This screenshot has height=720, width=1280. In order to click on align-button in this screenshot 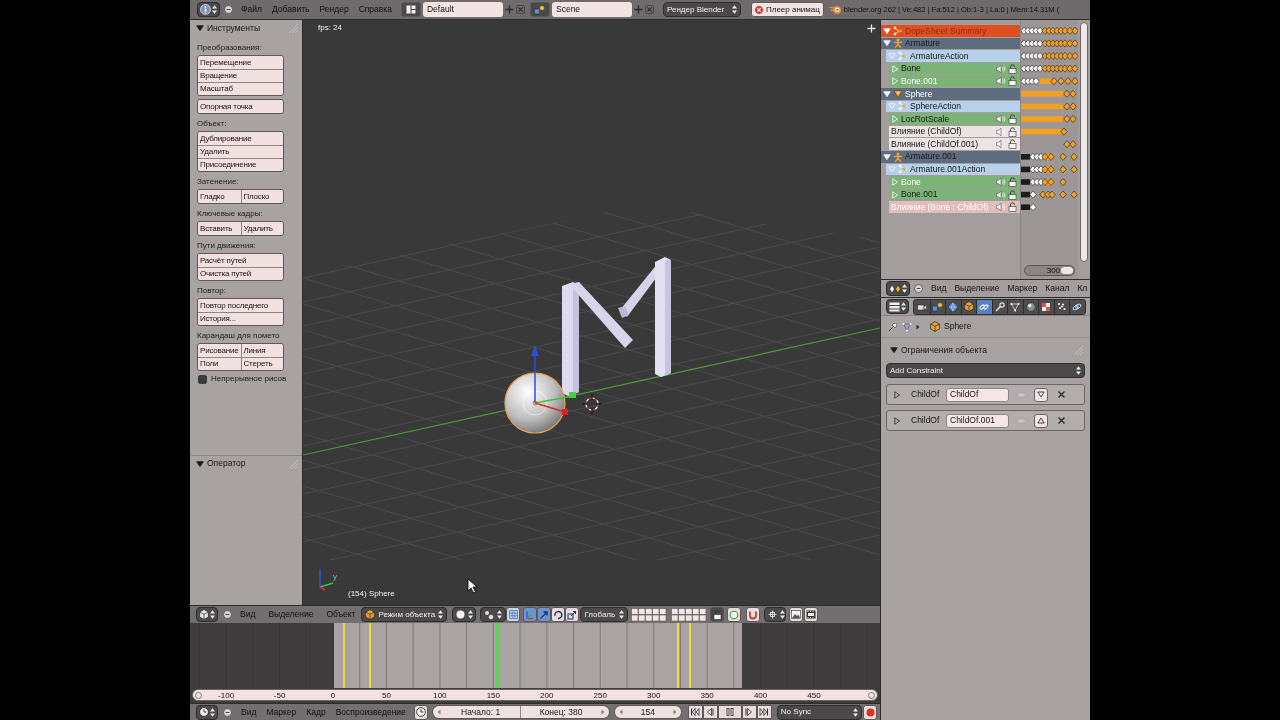, I will do `click(513, 614)`.